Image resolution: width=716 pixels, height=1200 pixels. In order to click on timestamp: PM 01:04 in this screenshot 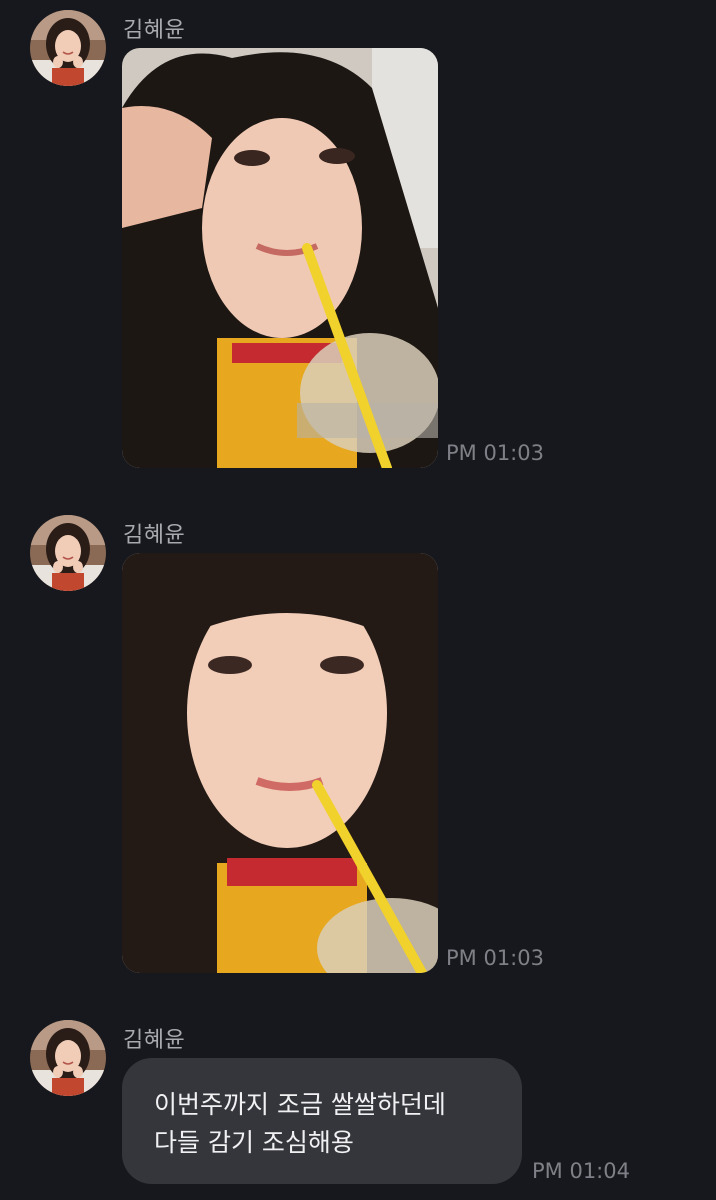, I will do `click(581, 1171)`.